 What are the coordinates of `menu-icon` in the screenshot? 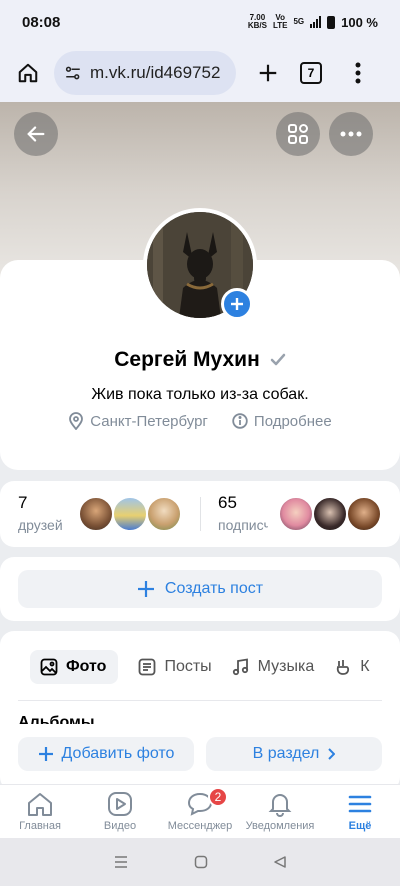 It's located at (360, 804).